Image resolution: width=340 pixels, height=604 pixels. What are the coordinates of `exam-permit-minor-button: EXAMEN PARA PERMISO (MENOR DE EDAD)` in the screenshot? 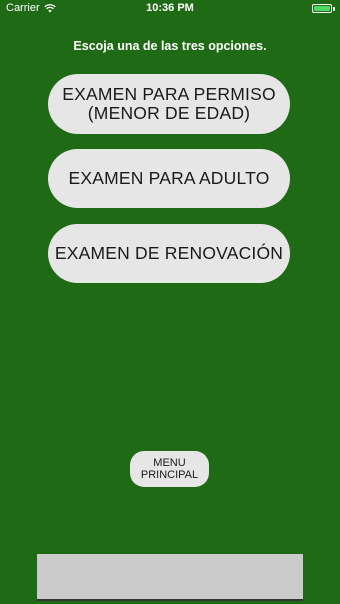 It's located at (169, 104).